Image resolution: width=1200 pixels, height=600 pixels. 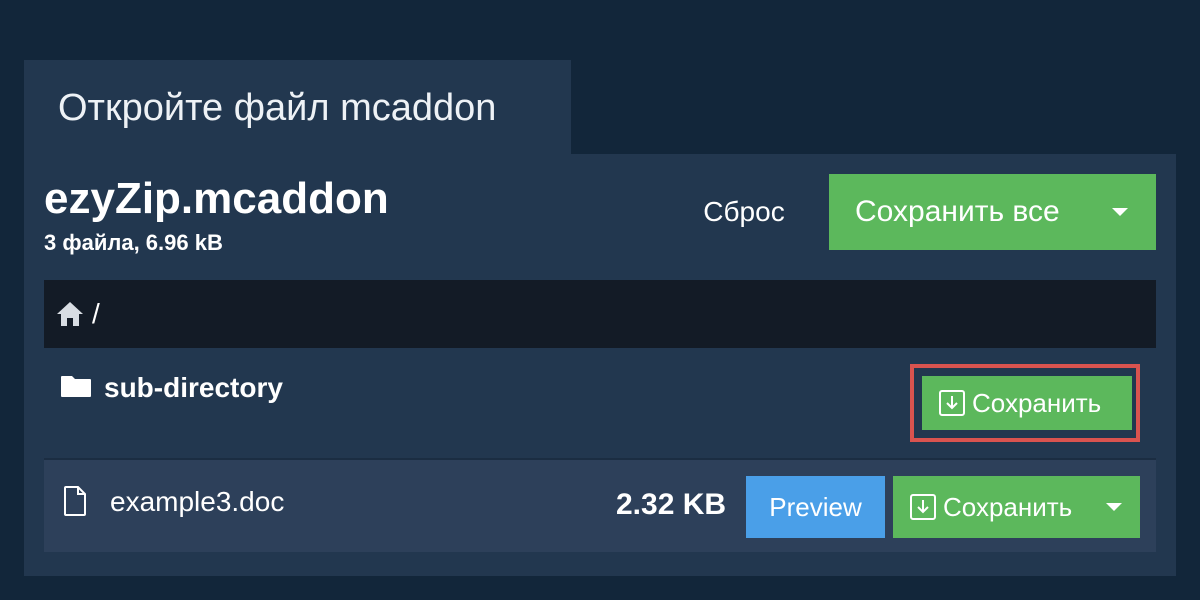 I want to click on archive-name: ezyZip.mcaddon, so click(x=216, y=198).